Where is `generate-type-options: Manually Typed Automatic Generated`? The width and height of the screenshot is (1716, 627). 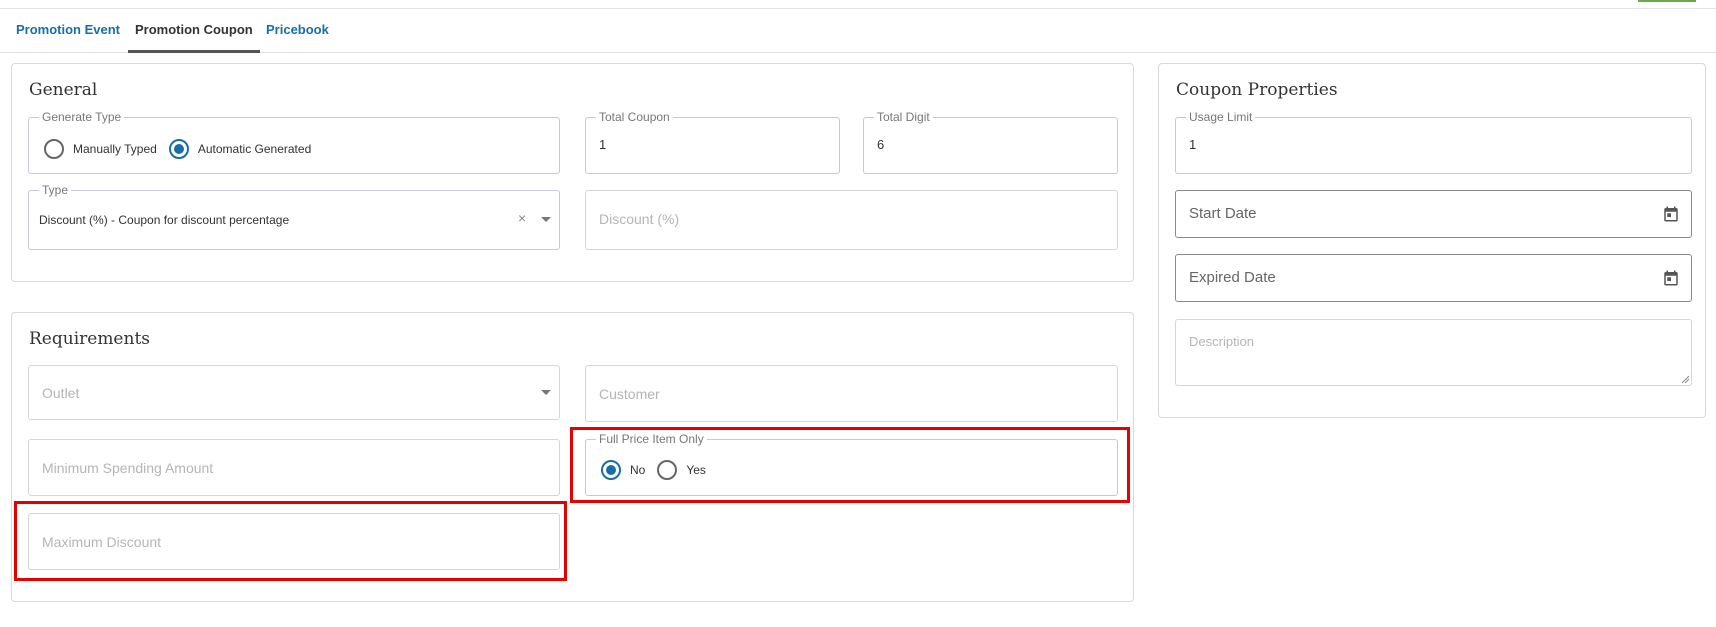 generate-type-options: Manually Typed Automatic Generated is located at coordinates (183, 149).